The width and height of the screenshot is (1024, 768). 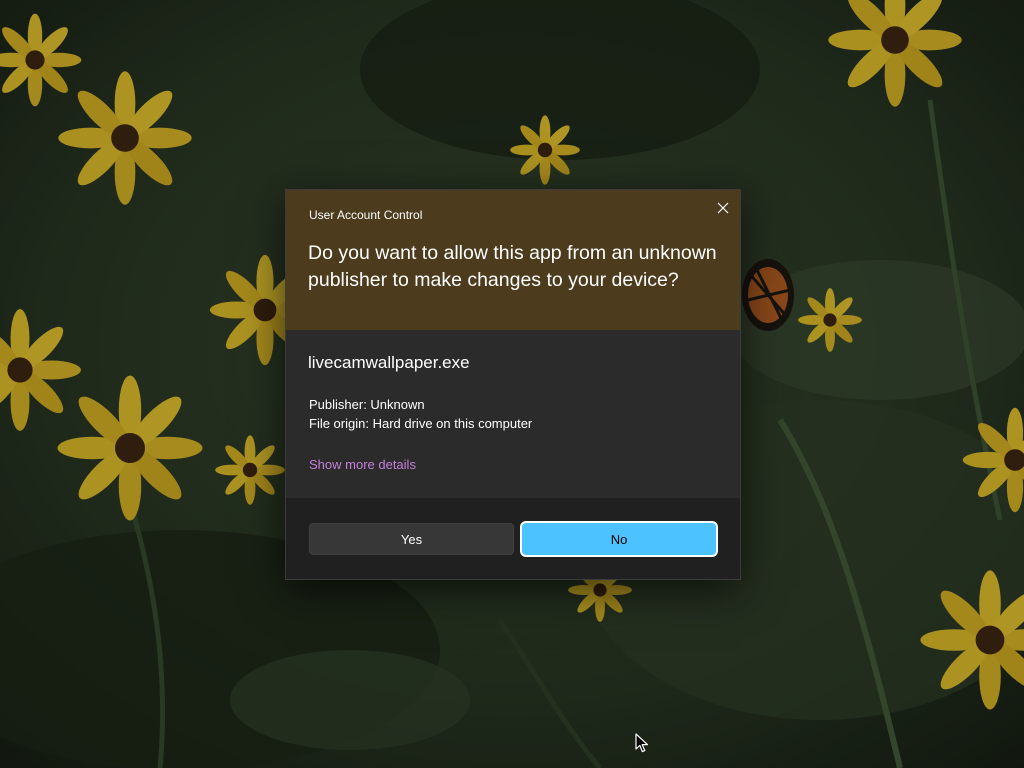 I want to click on close-button, so click(x=723, y=208).